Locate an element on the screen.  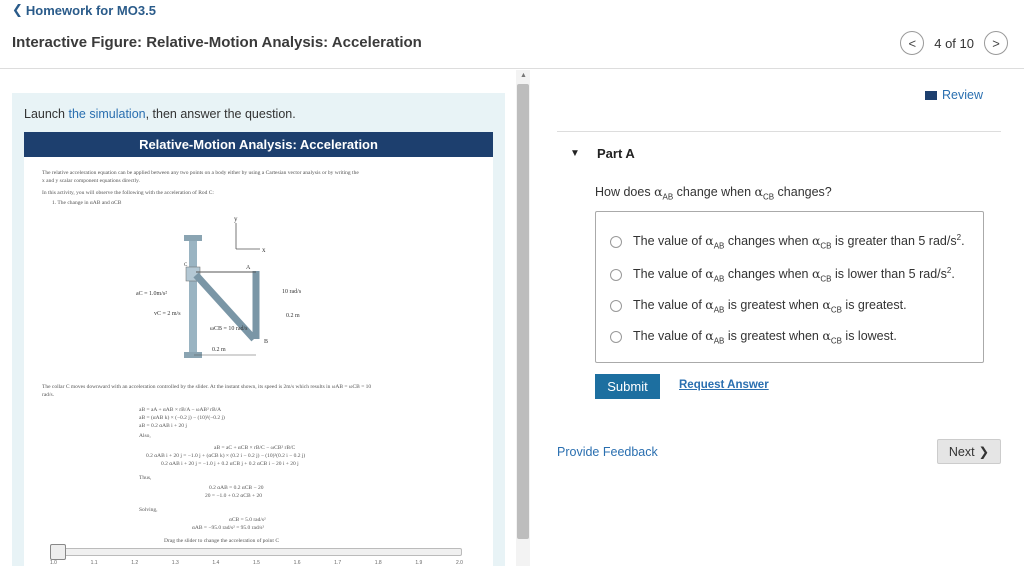
review-link: Review is located at coordinates (954, 95).